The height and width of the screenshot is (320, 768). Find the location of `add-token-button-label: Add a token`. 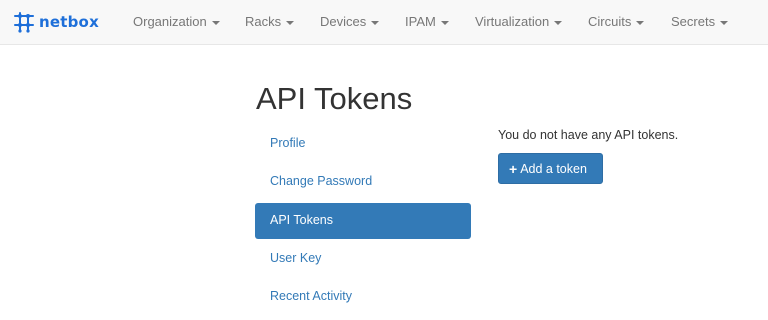

add-token-button-label: Add a token is located at coordinates (553, 168).